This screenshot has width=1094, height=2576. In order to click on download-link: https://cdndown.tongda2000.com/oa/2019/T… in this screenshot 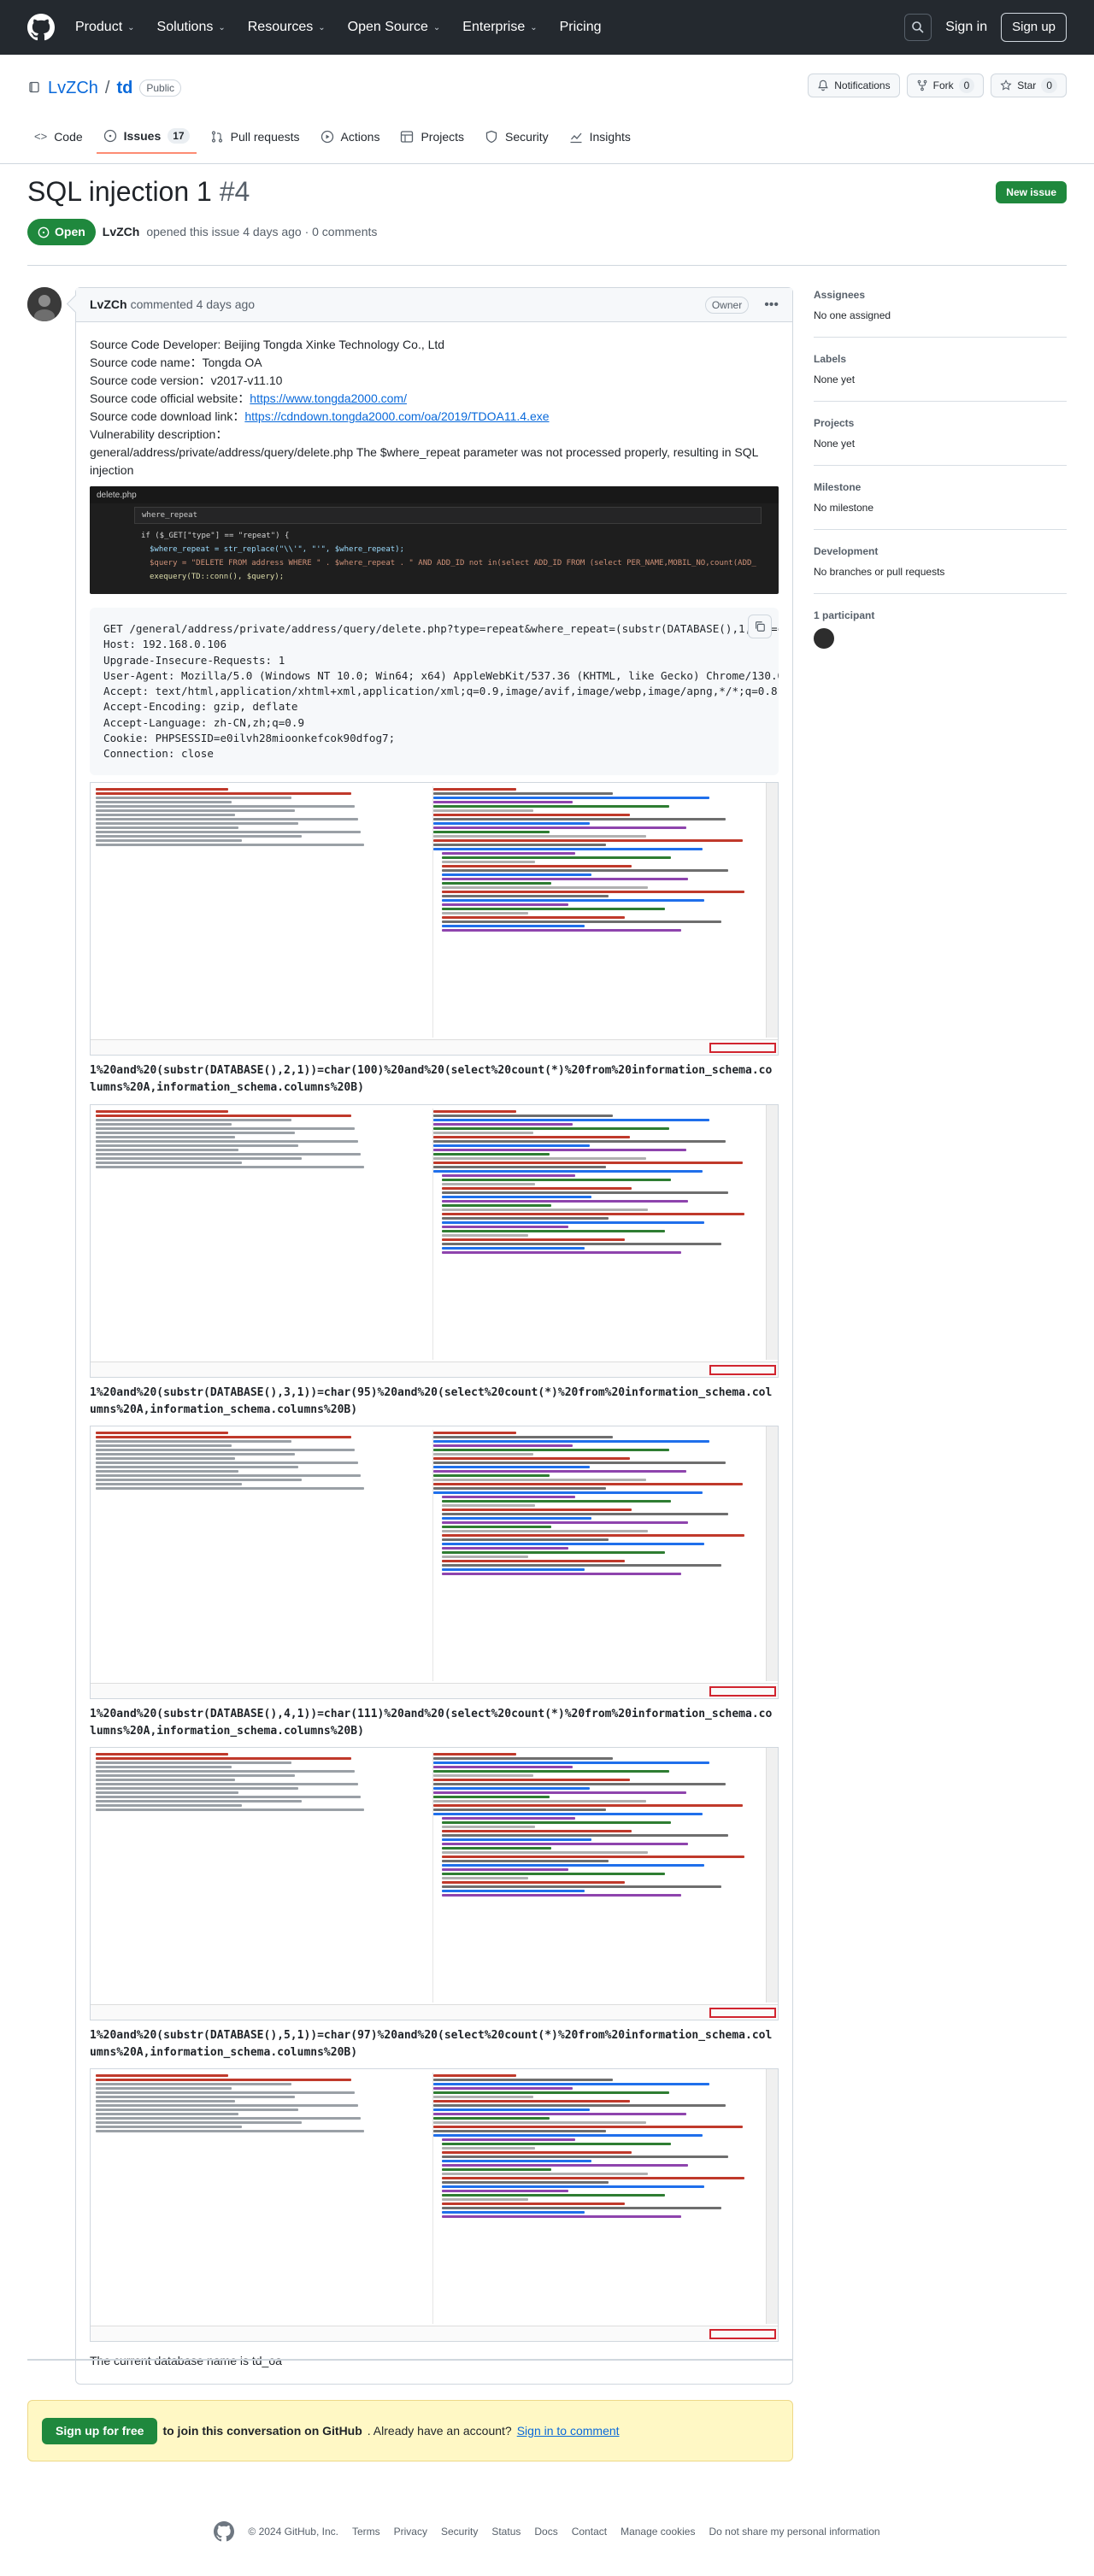, I will do `click(396, 416)`.